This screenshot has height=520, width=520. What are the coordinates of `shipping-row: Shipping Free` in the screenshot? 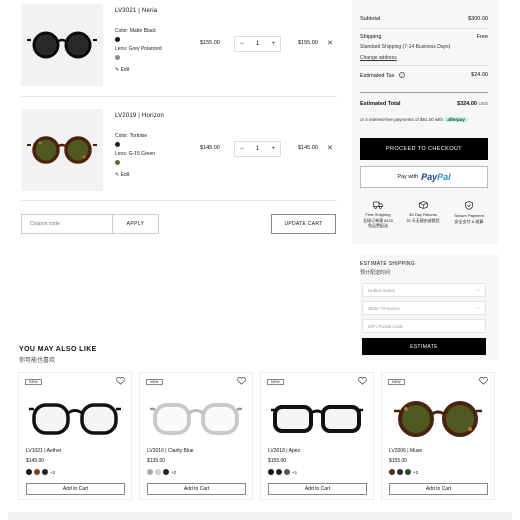 It's located at (424, 37).